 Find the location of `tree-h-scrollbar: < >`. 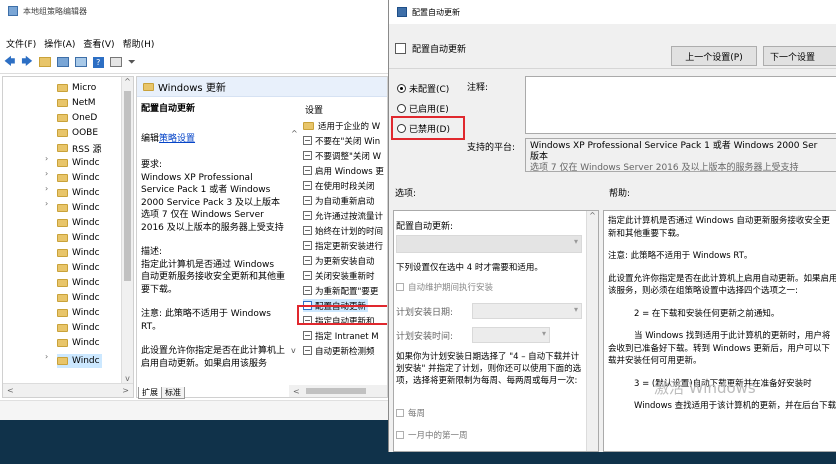

tree-h-scrollbar: < > is located at coordinates (68, 390).